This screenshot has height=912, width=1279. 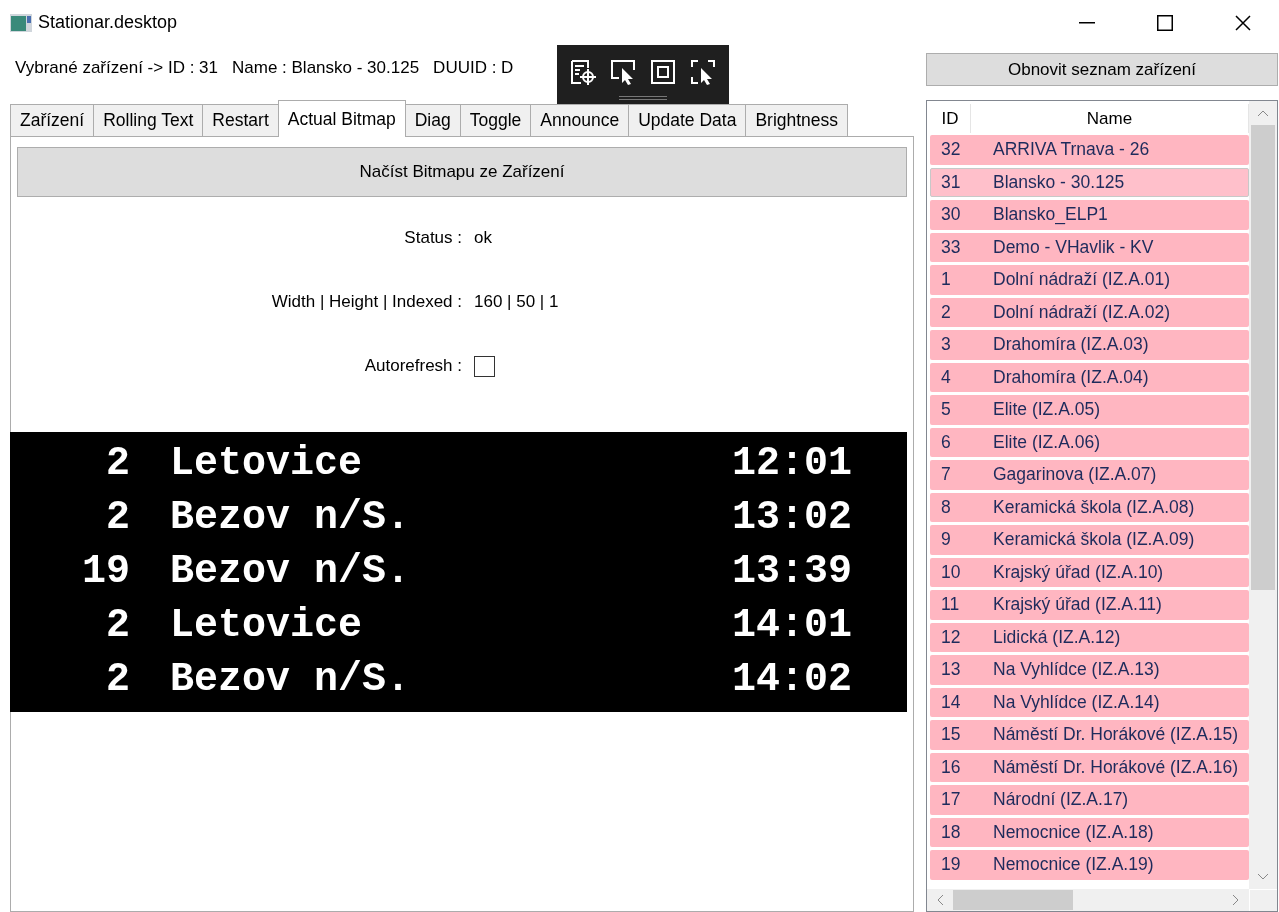 What do you see at coordinates (1263, 900) in the screenshot?
I see `scrollbar-corner` at bounding box center [1263, 900].